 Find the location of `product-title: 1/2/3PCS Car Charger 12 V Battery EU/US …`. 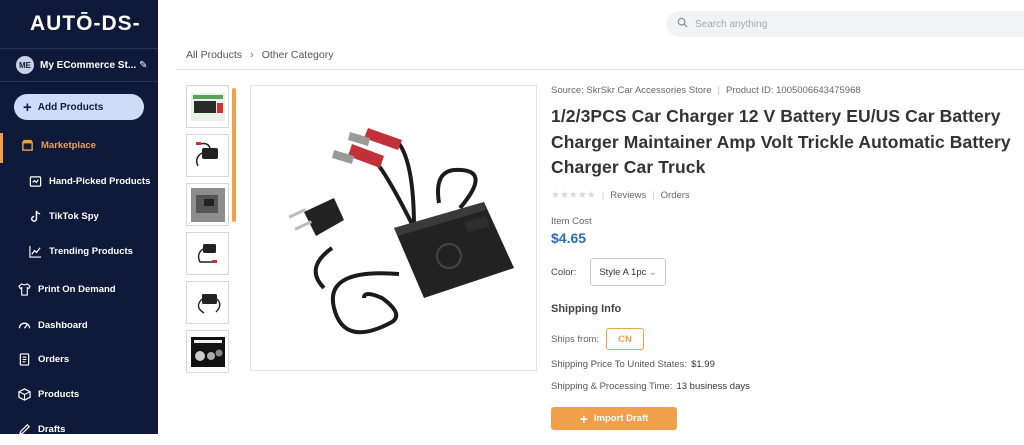

product-title: 1/2/3PCS Car Charger 12 V Battery EU/US … is located at coordinates (781, 141).